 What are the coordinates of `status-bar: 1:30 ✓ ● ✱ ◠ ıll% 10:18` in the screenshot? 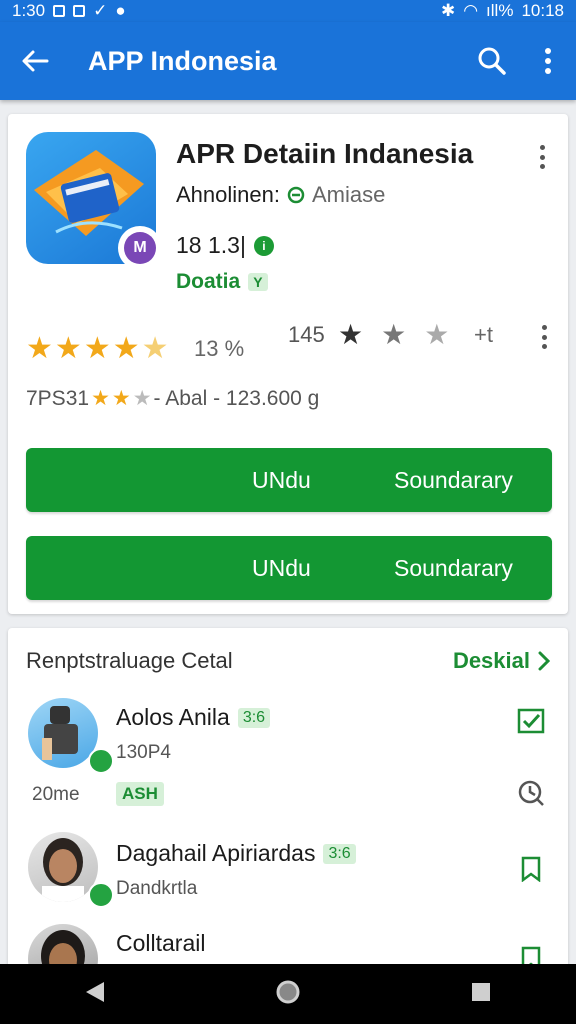 It's located at (288, 11).